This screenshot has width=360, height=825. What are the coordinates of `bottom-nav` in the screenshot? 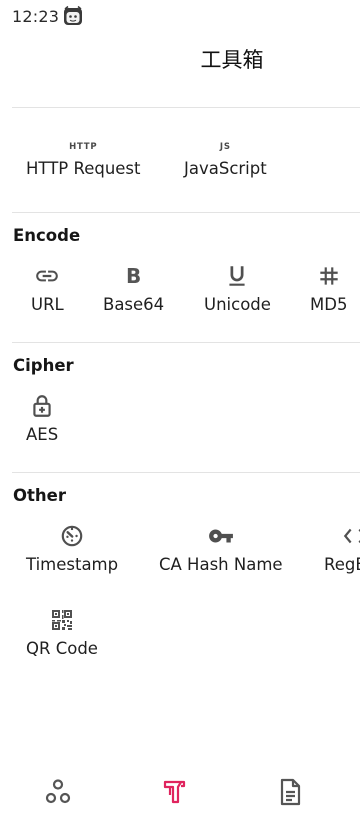 It's located at (180, 792).